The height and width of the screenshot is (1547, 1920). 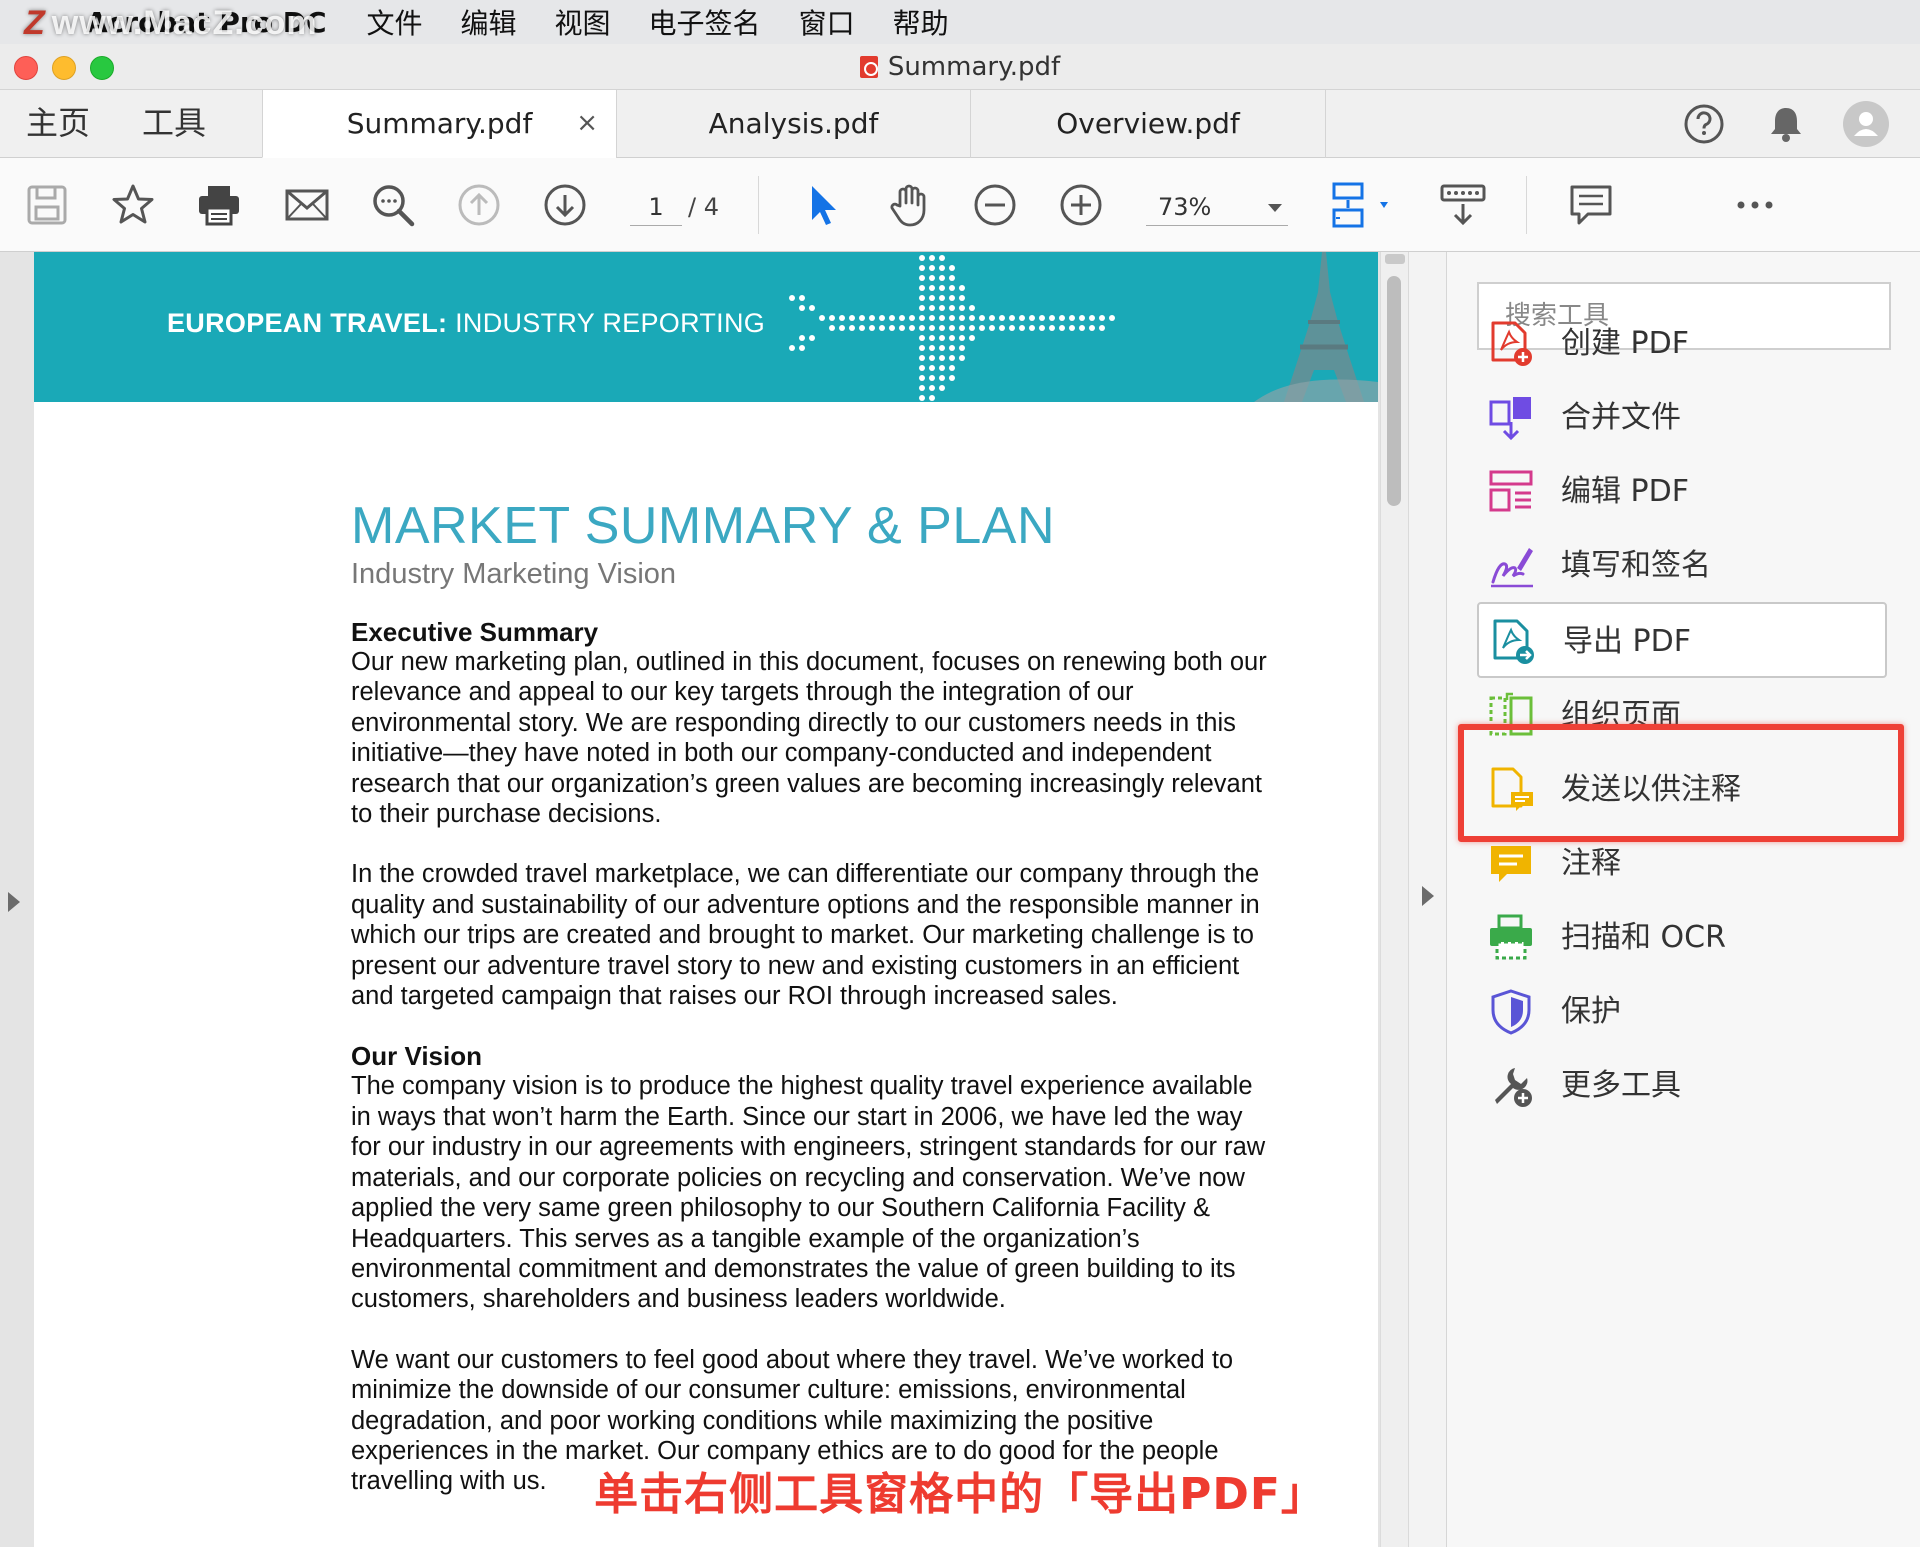 What do you see at coordinates (587, 123) in the screenshot?
I see `close-tab-icon: ×` at bounding box center [587, 123].